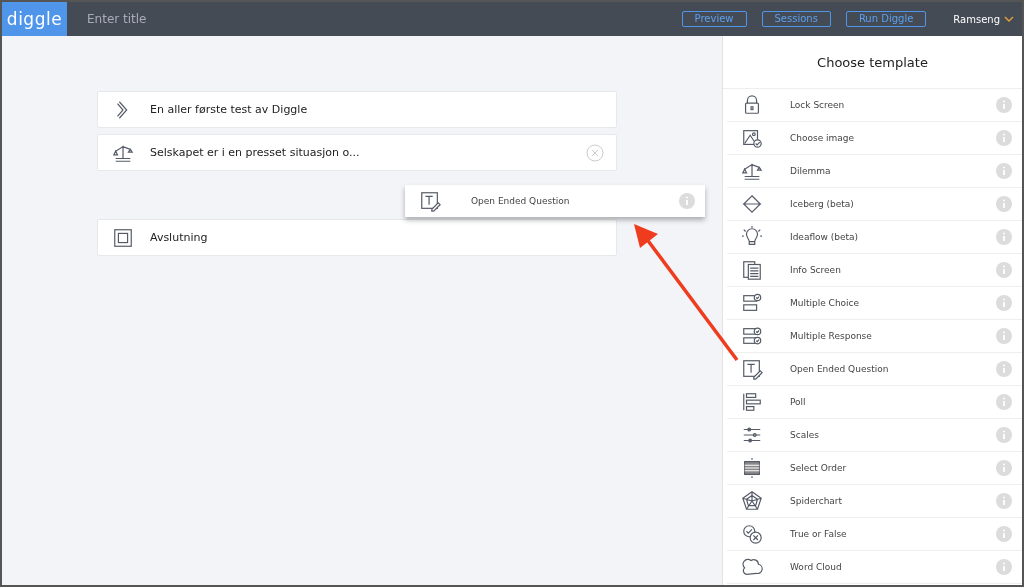 This screenshot has height=587, width=1024. What do you see at coordinates (816, 270) in the screenshot?
I see `template-label: Info Screen` at bounding box center [816, 270].